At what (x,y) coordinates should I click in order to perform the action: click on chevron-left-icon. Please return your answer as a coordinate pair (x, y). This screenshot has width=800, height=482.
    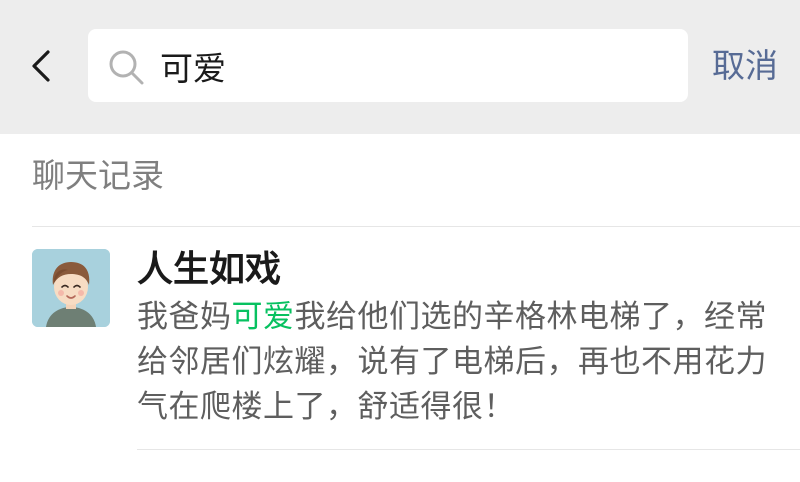
    Looking at the image, I should click on (42, 66).